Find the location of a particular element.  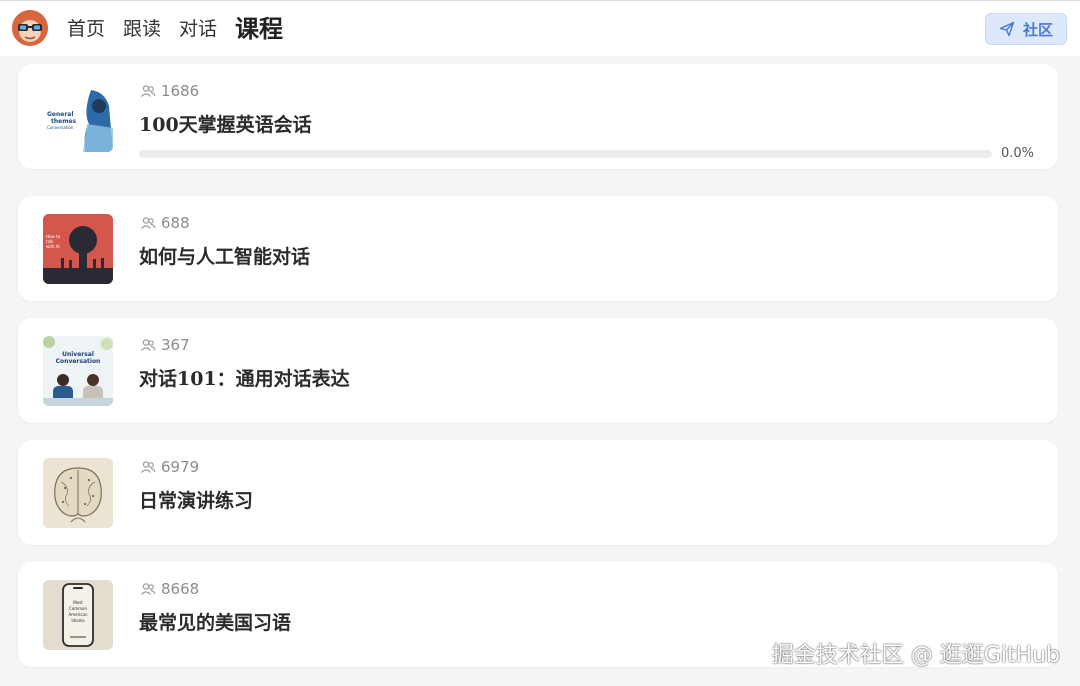

thumbnail-text: themes is located at coordinates (64, 121).